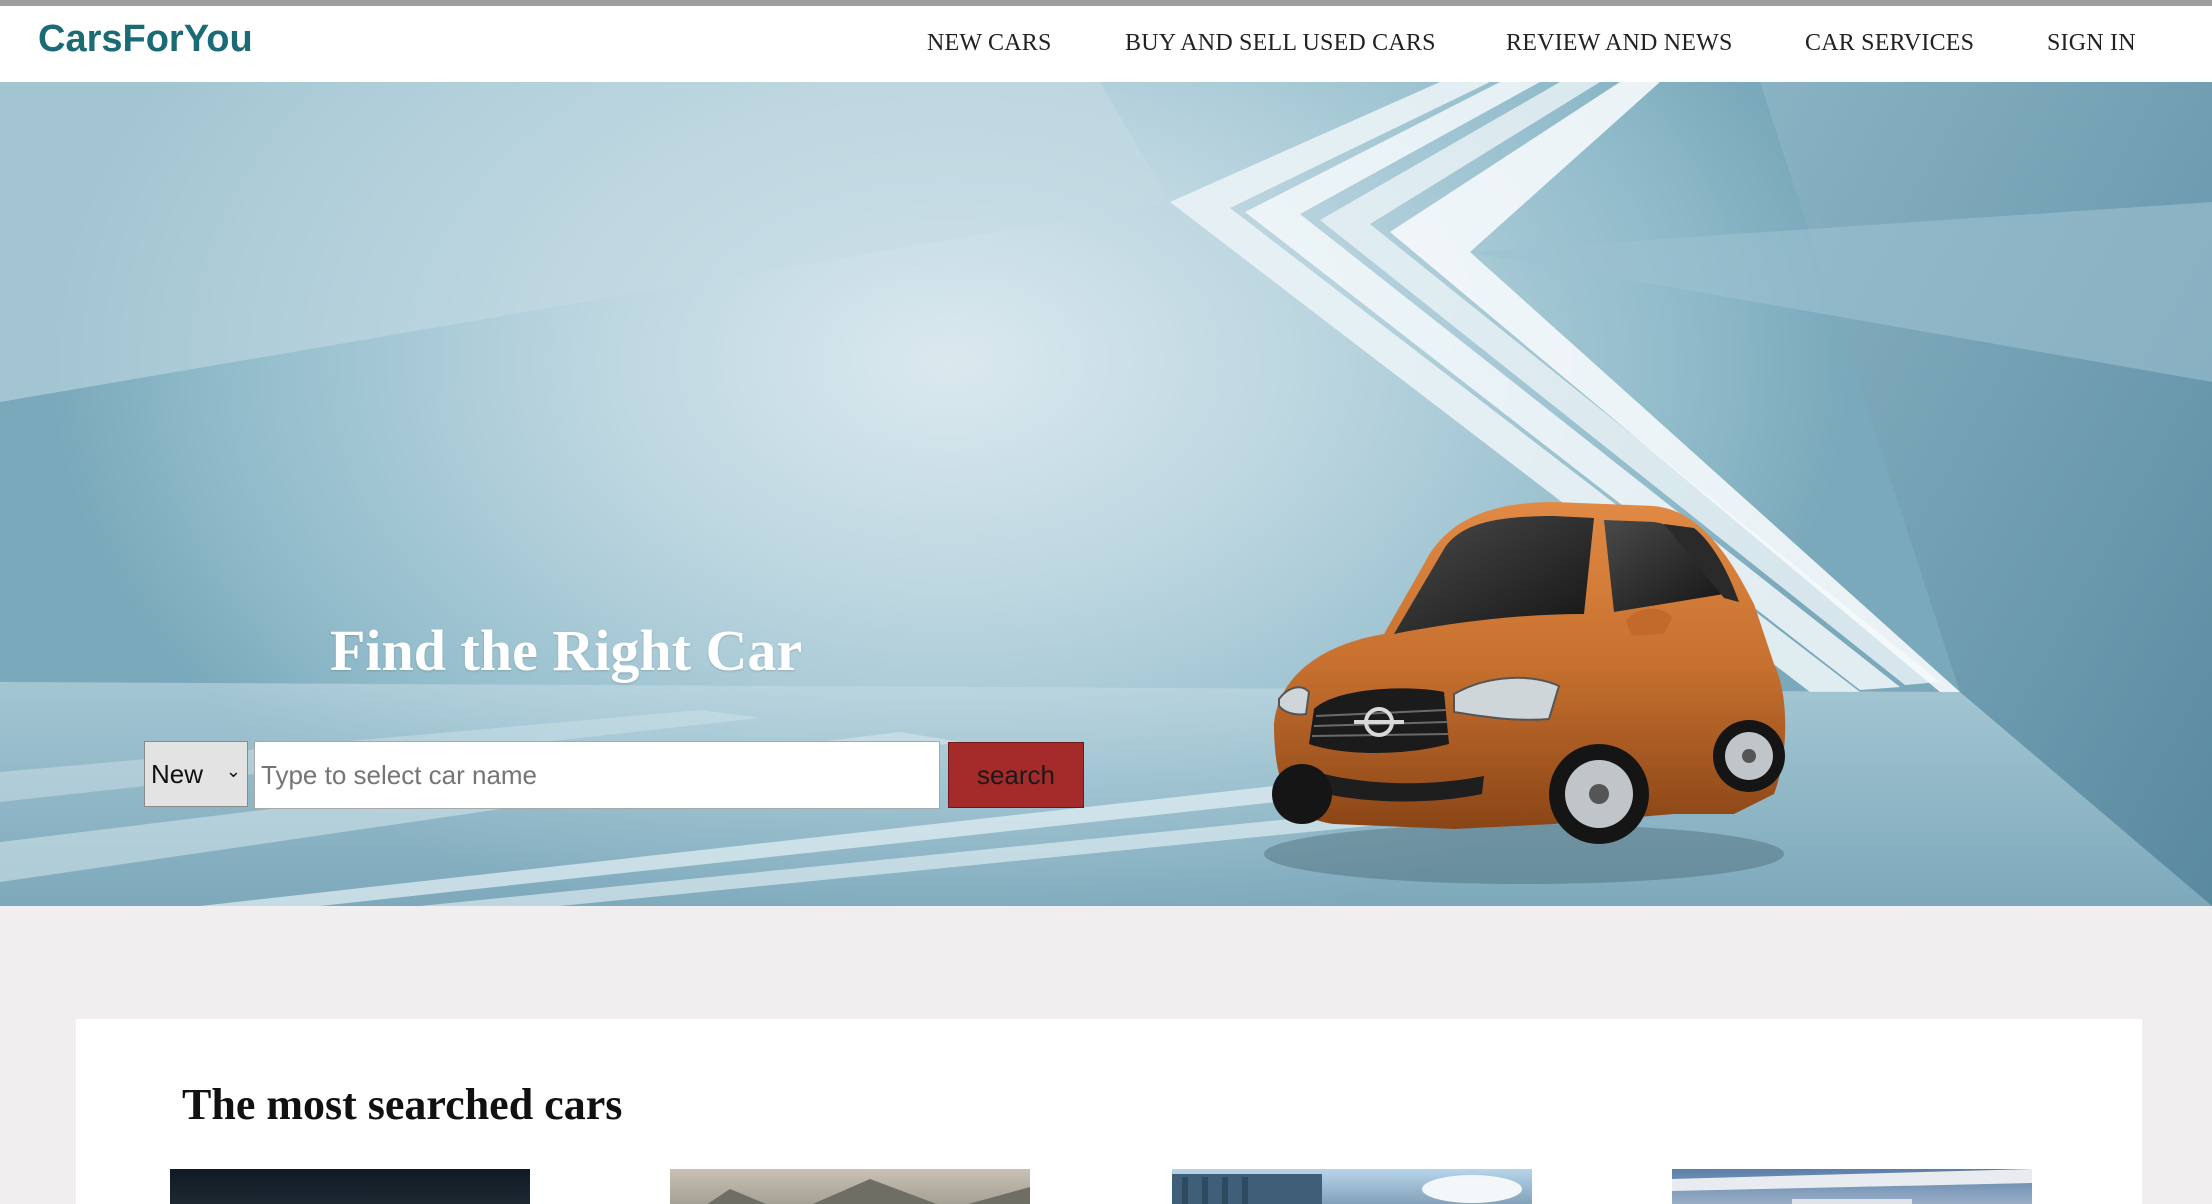 The width and height of the screenshot is (2212, 1204). I want to click on search-button: search, so click(1016, 775).